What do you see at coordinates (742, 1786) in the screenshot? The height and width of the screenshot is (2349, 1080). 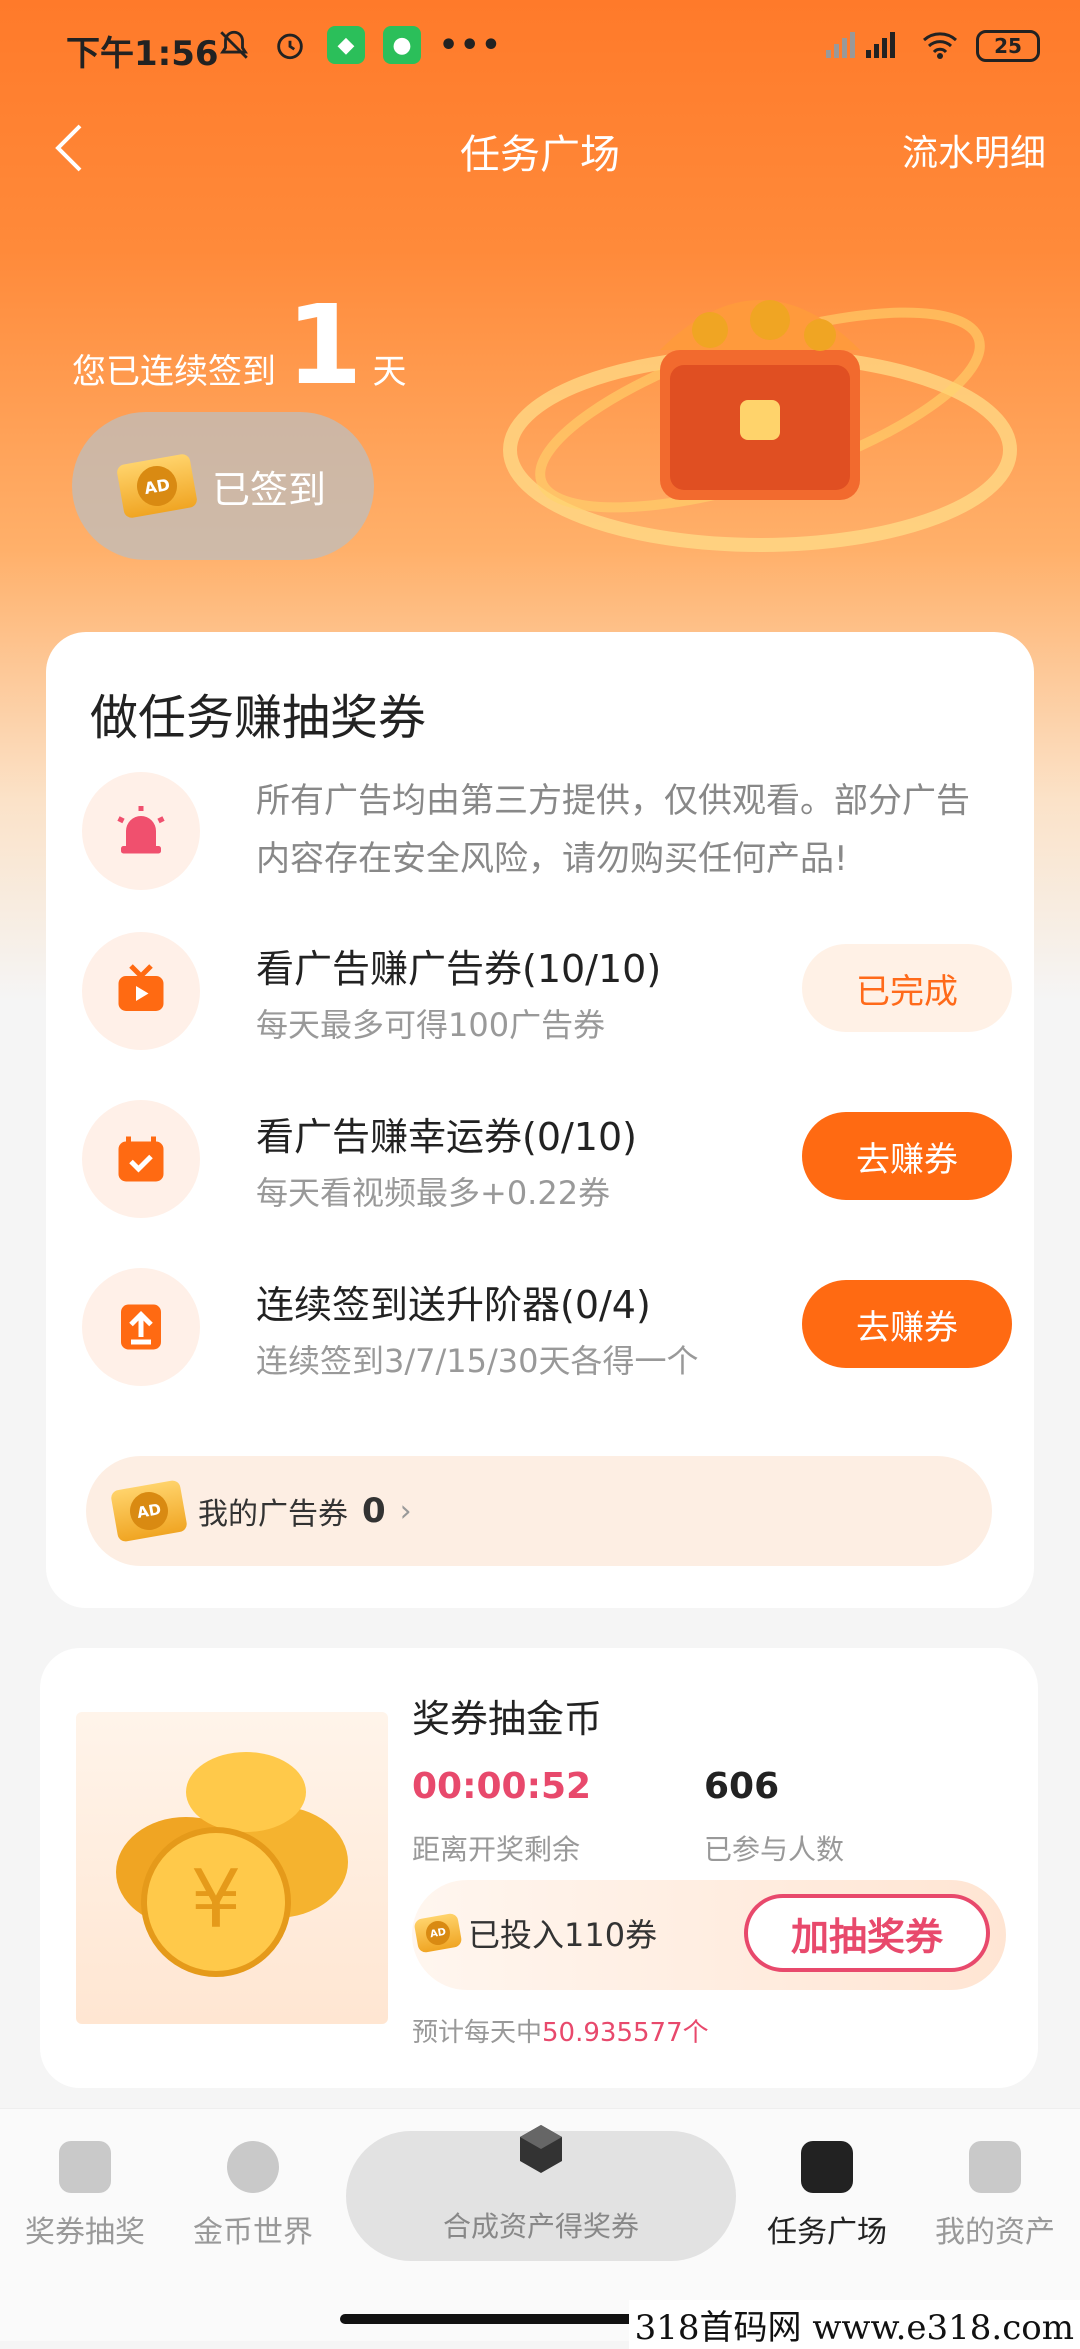 I see `participants-count: 606` at bounding box center [742, 1786].